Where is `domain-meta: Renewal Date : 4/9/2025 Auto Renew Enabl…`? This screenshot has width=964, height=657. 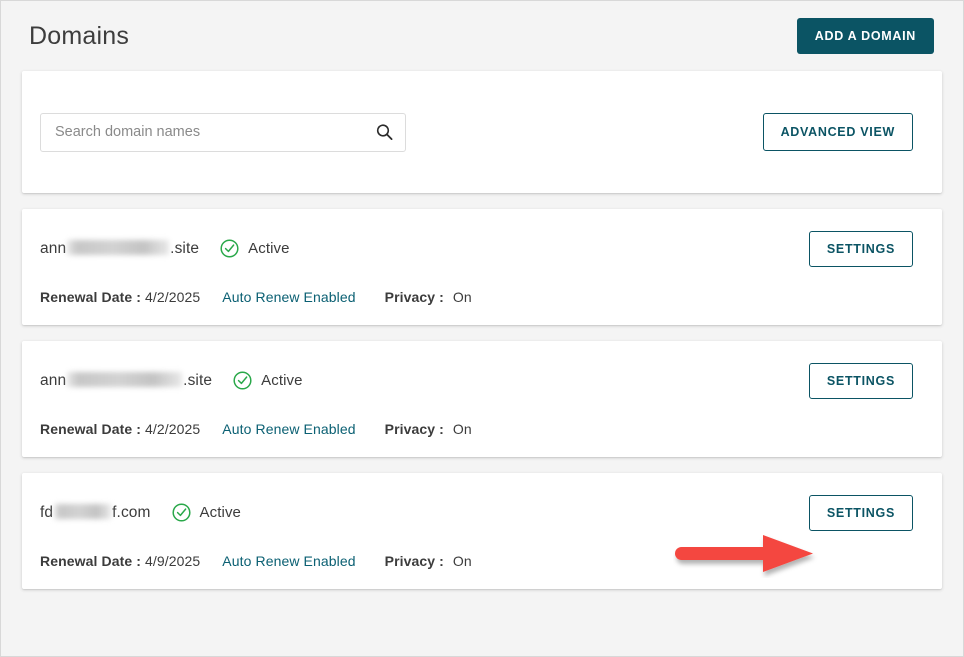 domain-meta: Renewal Date : 4/9/2025 Auto Renew Enabl… is located at coordinates (476, 561).